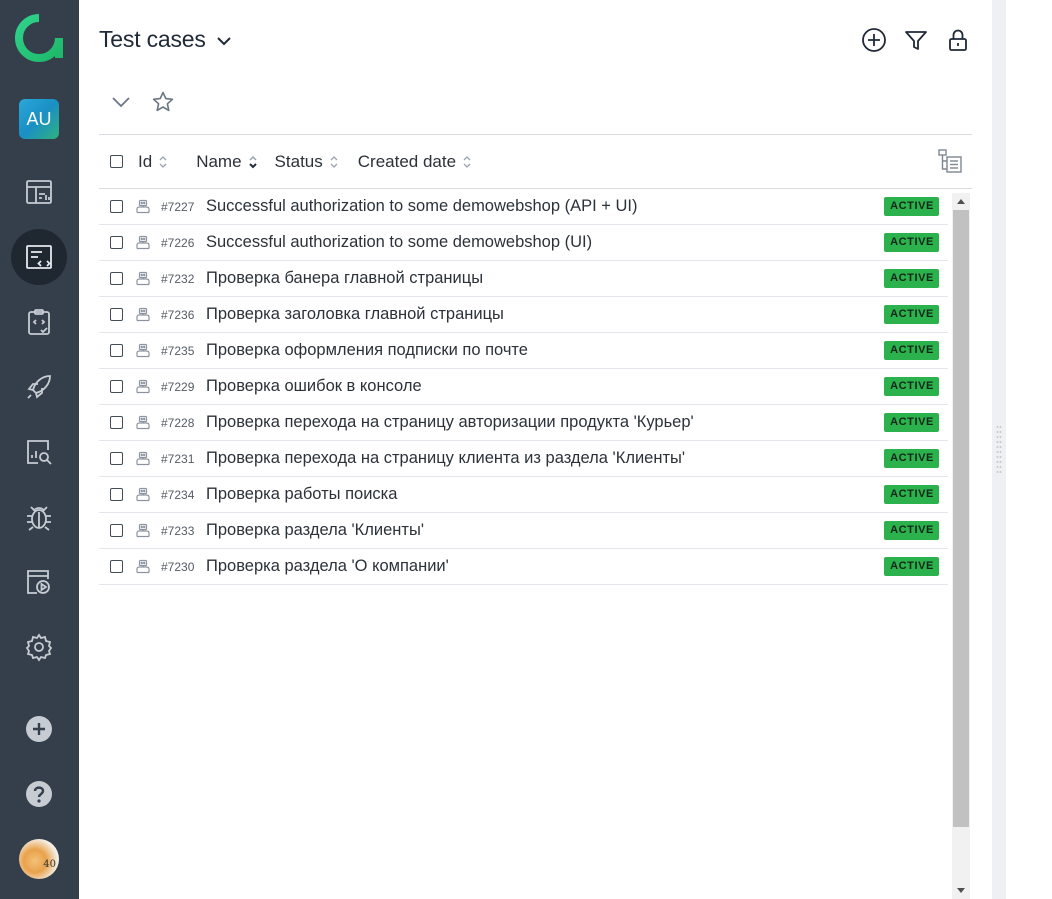  I want to click on table-row: #7229 Проверка ошибок в консоле ACTIVE, so click(523, 387).